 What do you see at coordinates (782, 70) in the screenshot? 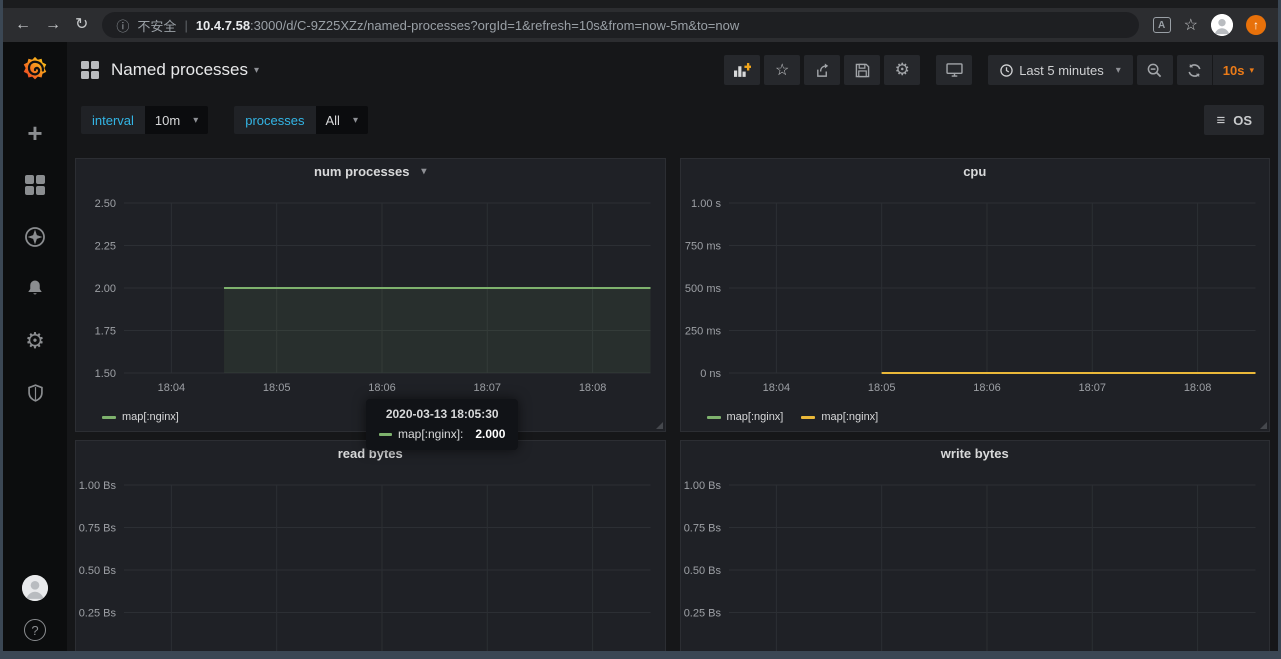
I see `mark-favorite-button: ☆` at bounding box center [782, 70].